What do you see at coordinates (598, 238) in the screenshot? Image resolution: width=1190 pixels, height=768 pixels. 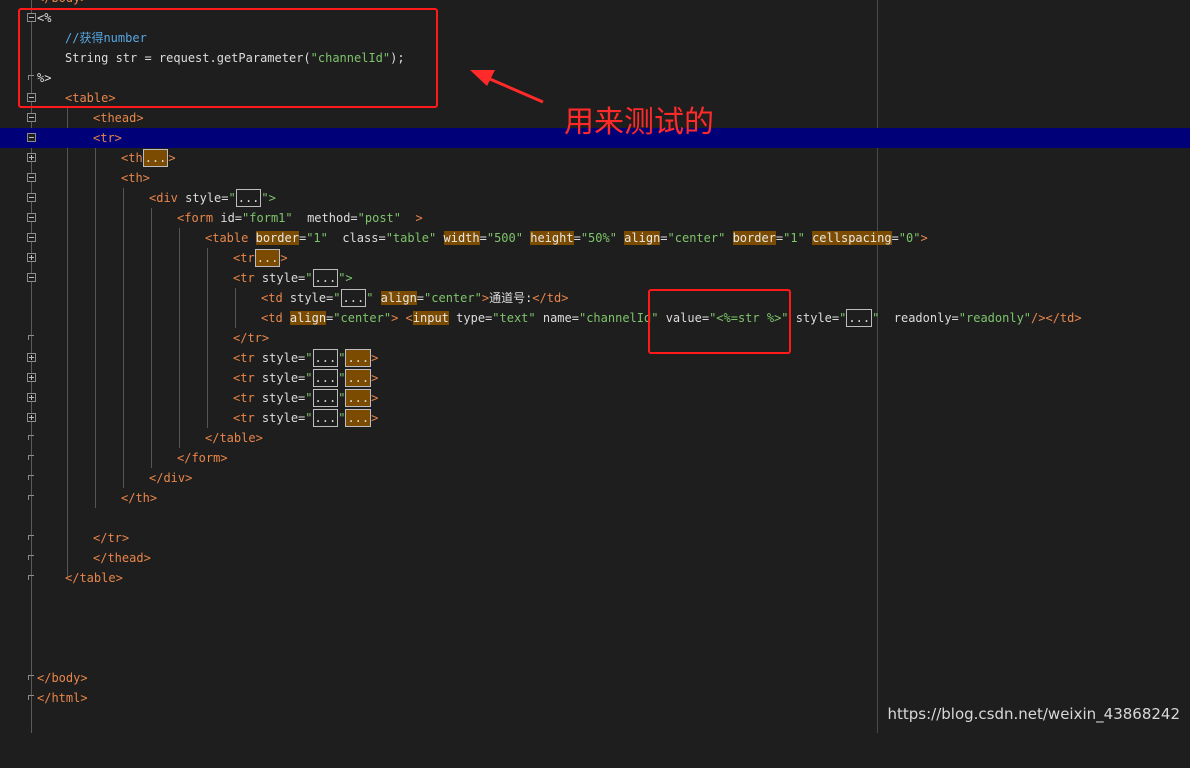 I see `val: "50%"` at bounding box center [598, 238].